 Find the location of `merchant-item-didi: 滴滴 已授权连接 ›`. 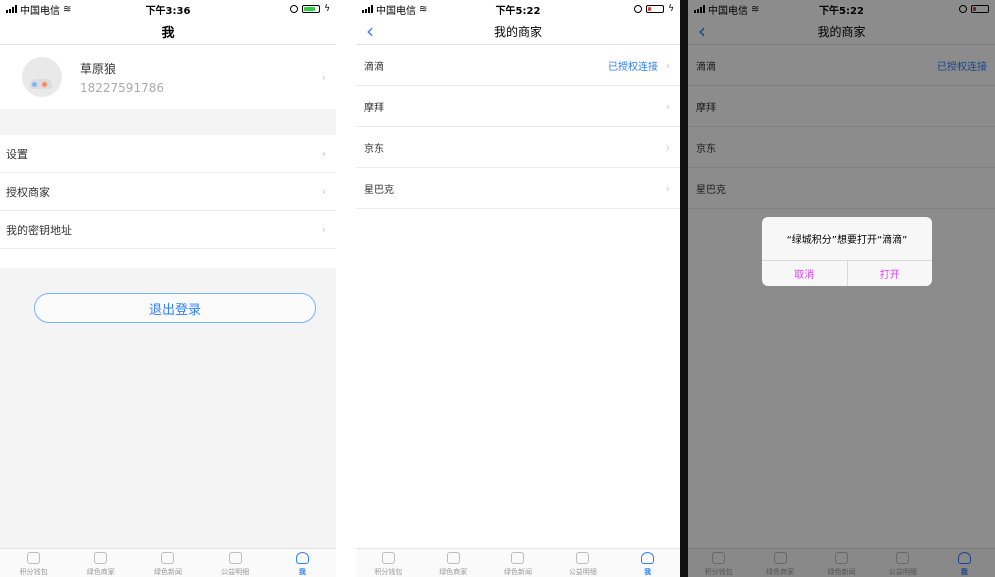

merchant-item-didi: 滴滴 已授权连接 › is located at coordinates (518, 65).